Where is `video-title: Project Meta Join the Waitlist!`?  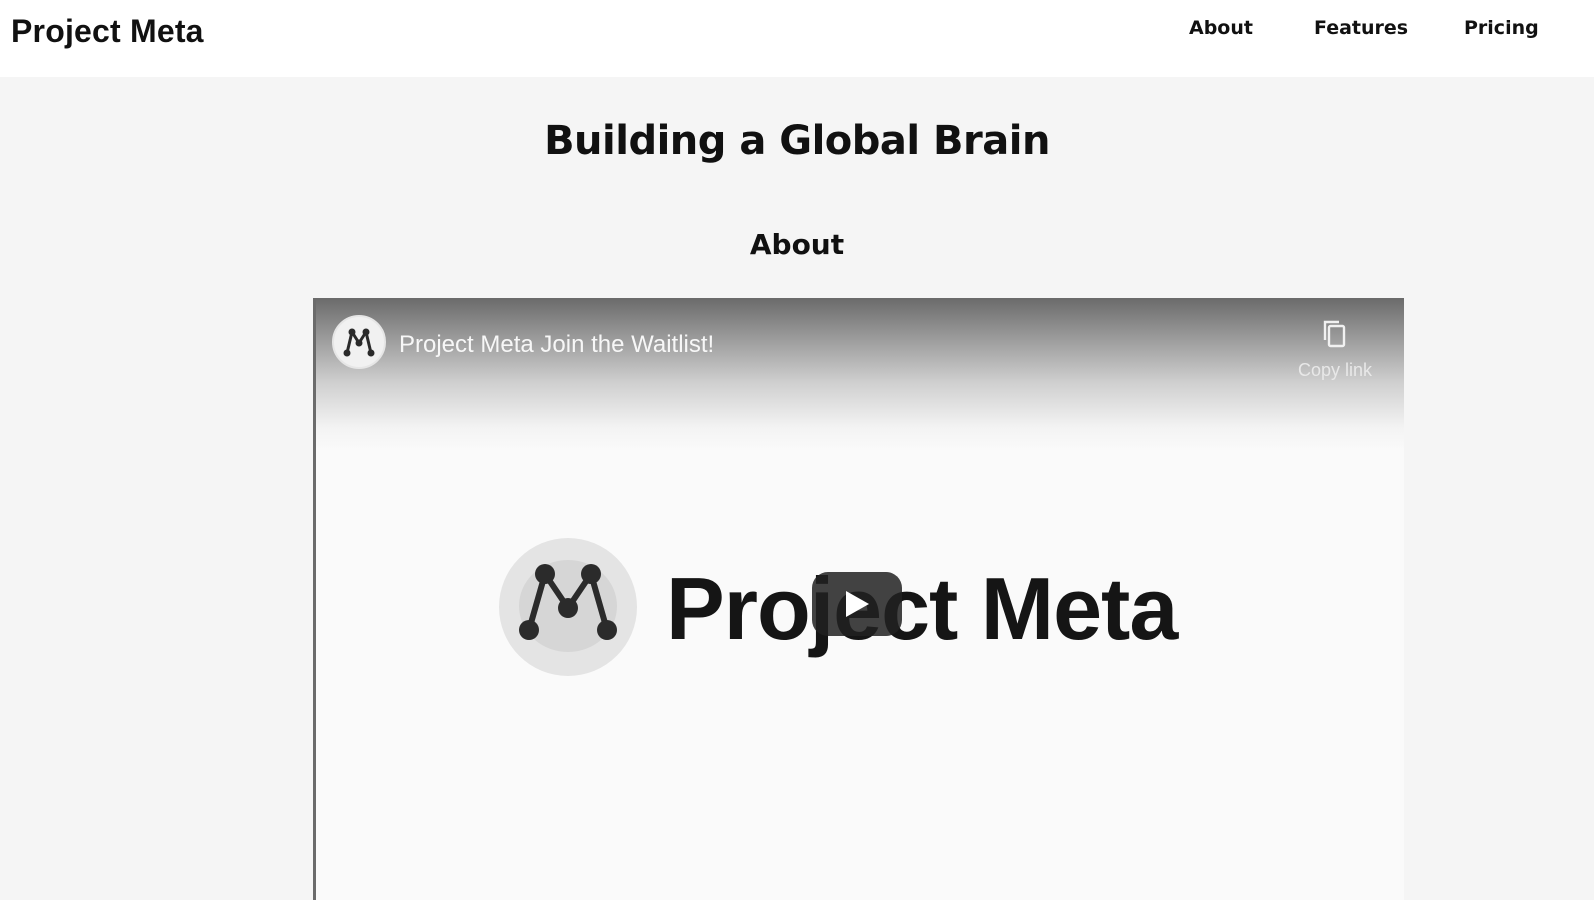
video-title: Project Meta Join the Waitlist! is located at coordinates (556, 345).